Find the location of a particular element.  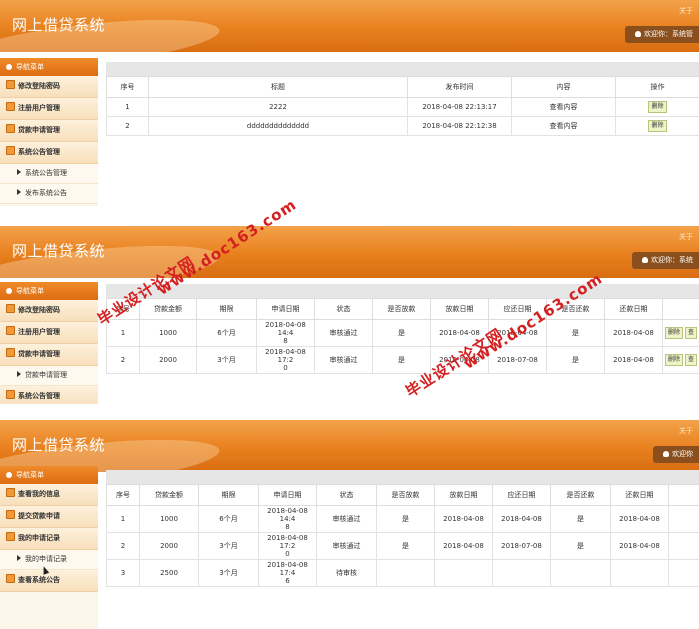

col-header: 发布时间 is located at coordinates (459, 87).